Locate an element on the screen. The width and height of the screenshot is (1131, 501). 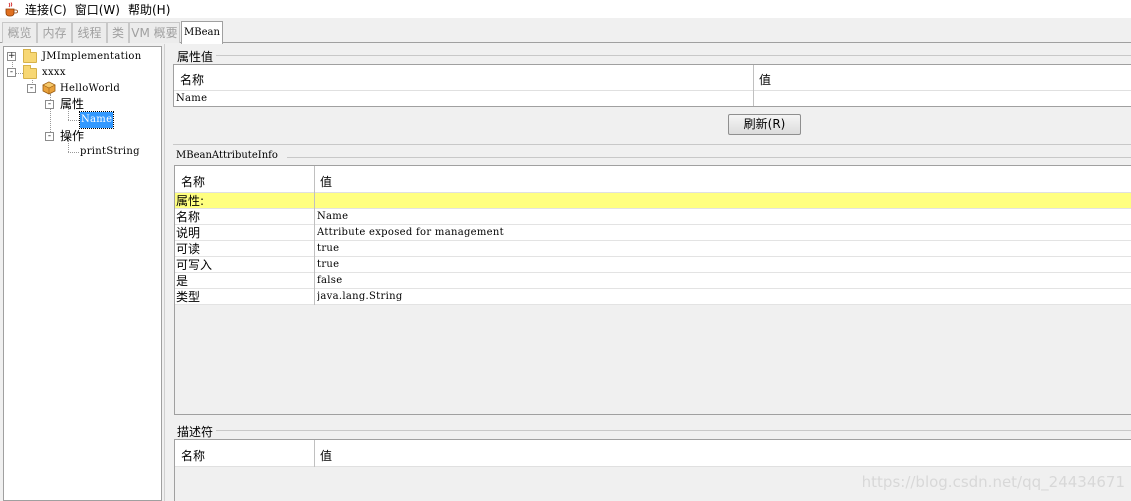
table-row: Name is located at coordinates (652, 98).